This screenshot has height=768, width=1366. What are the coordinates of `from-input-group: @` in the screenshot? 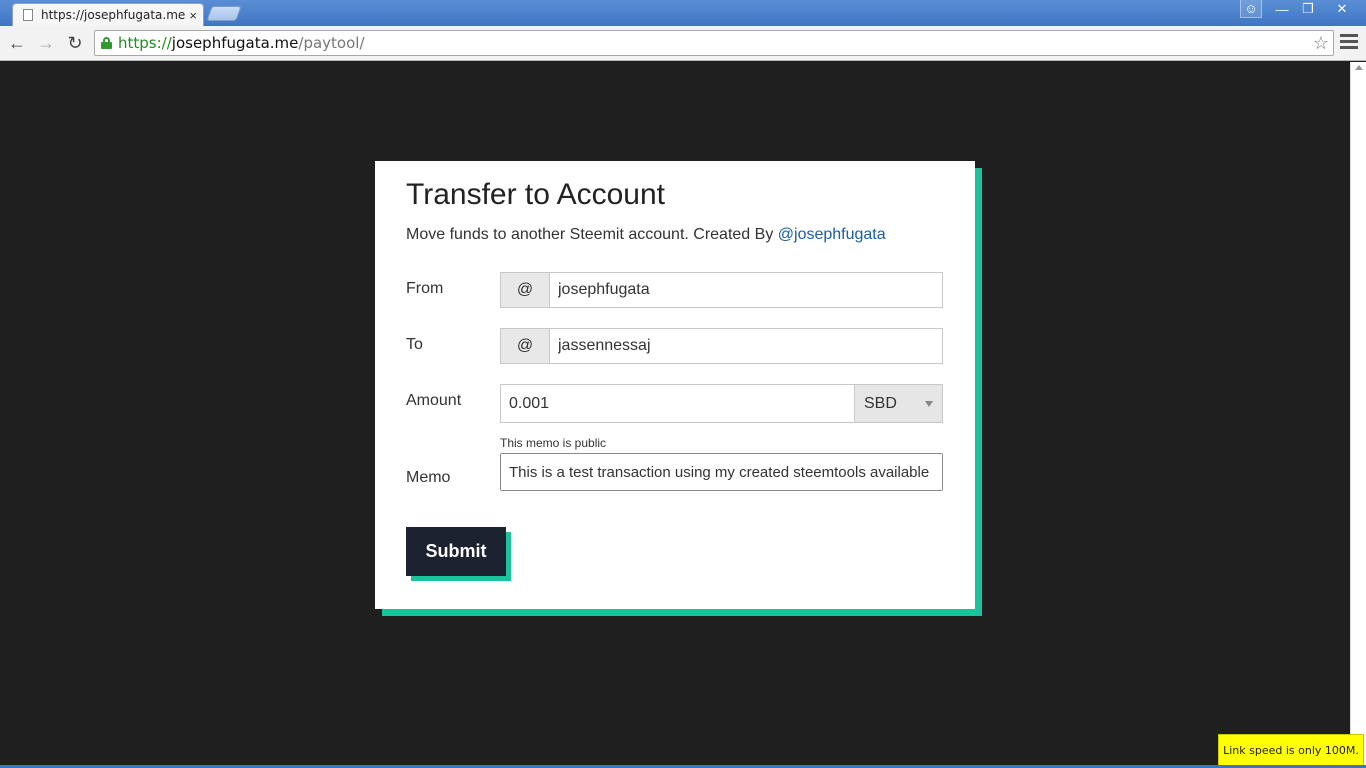 It's located at (721, 290).